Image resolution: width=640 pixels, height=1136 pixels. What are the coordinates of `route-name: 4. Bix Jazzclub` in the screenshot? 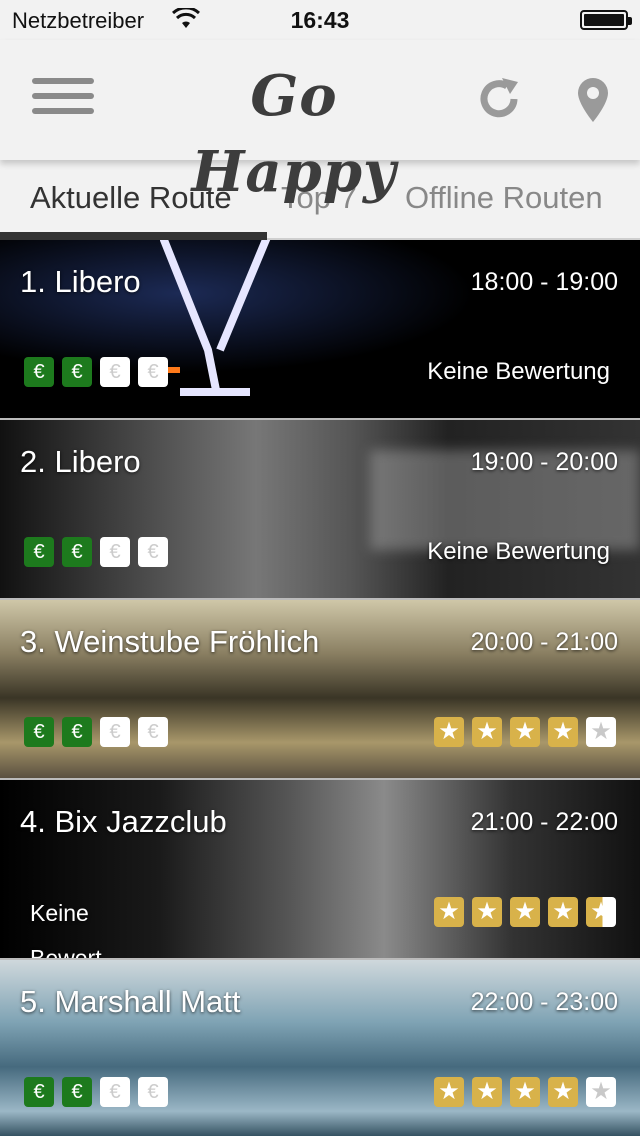 It's located at (123, 821).